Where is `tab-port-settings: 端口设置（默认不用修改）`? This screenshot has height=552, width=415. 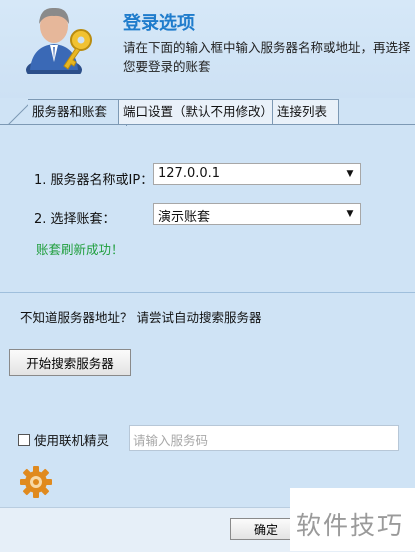
tab-port-settings: 端口设置（默认不用修改） is located at coordinates (196, 111).